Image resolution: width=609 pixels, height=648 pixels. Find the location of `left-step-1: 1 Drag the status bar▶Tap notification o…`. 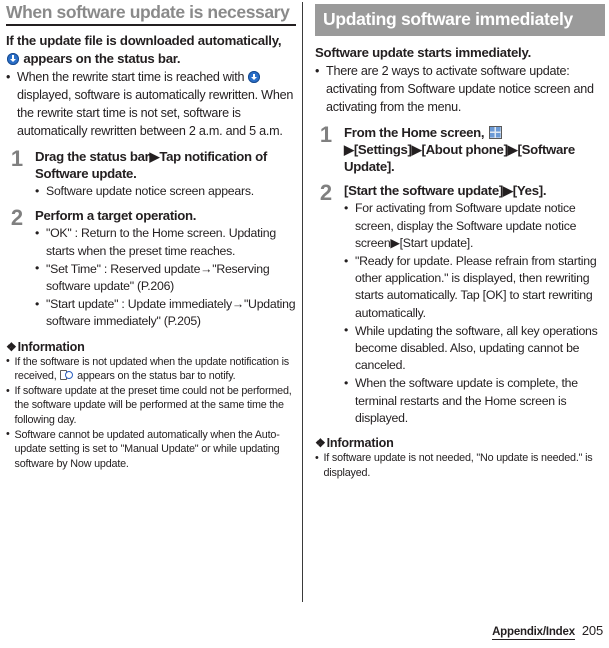

left-step-1: 1 Drag the status bar▶Tap notification o… is located at coordinates (151, 173).